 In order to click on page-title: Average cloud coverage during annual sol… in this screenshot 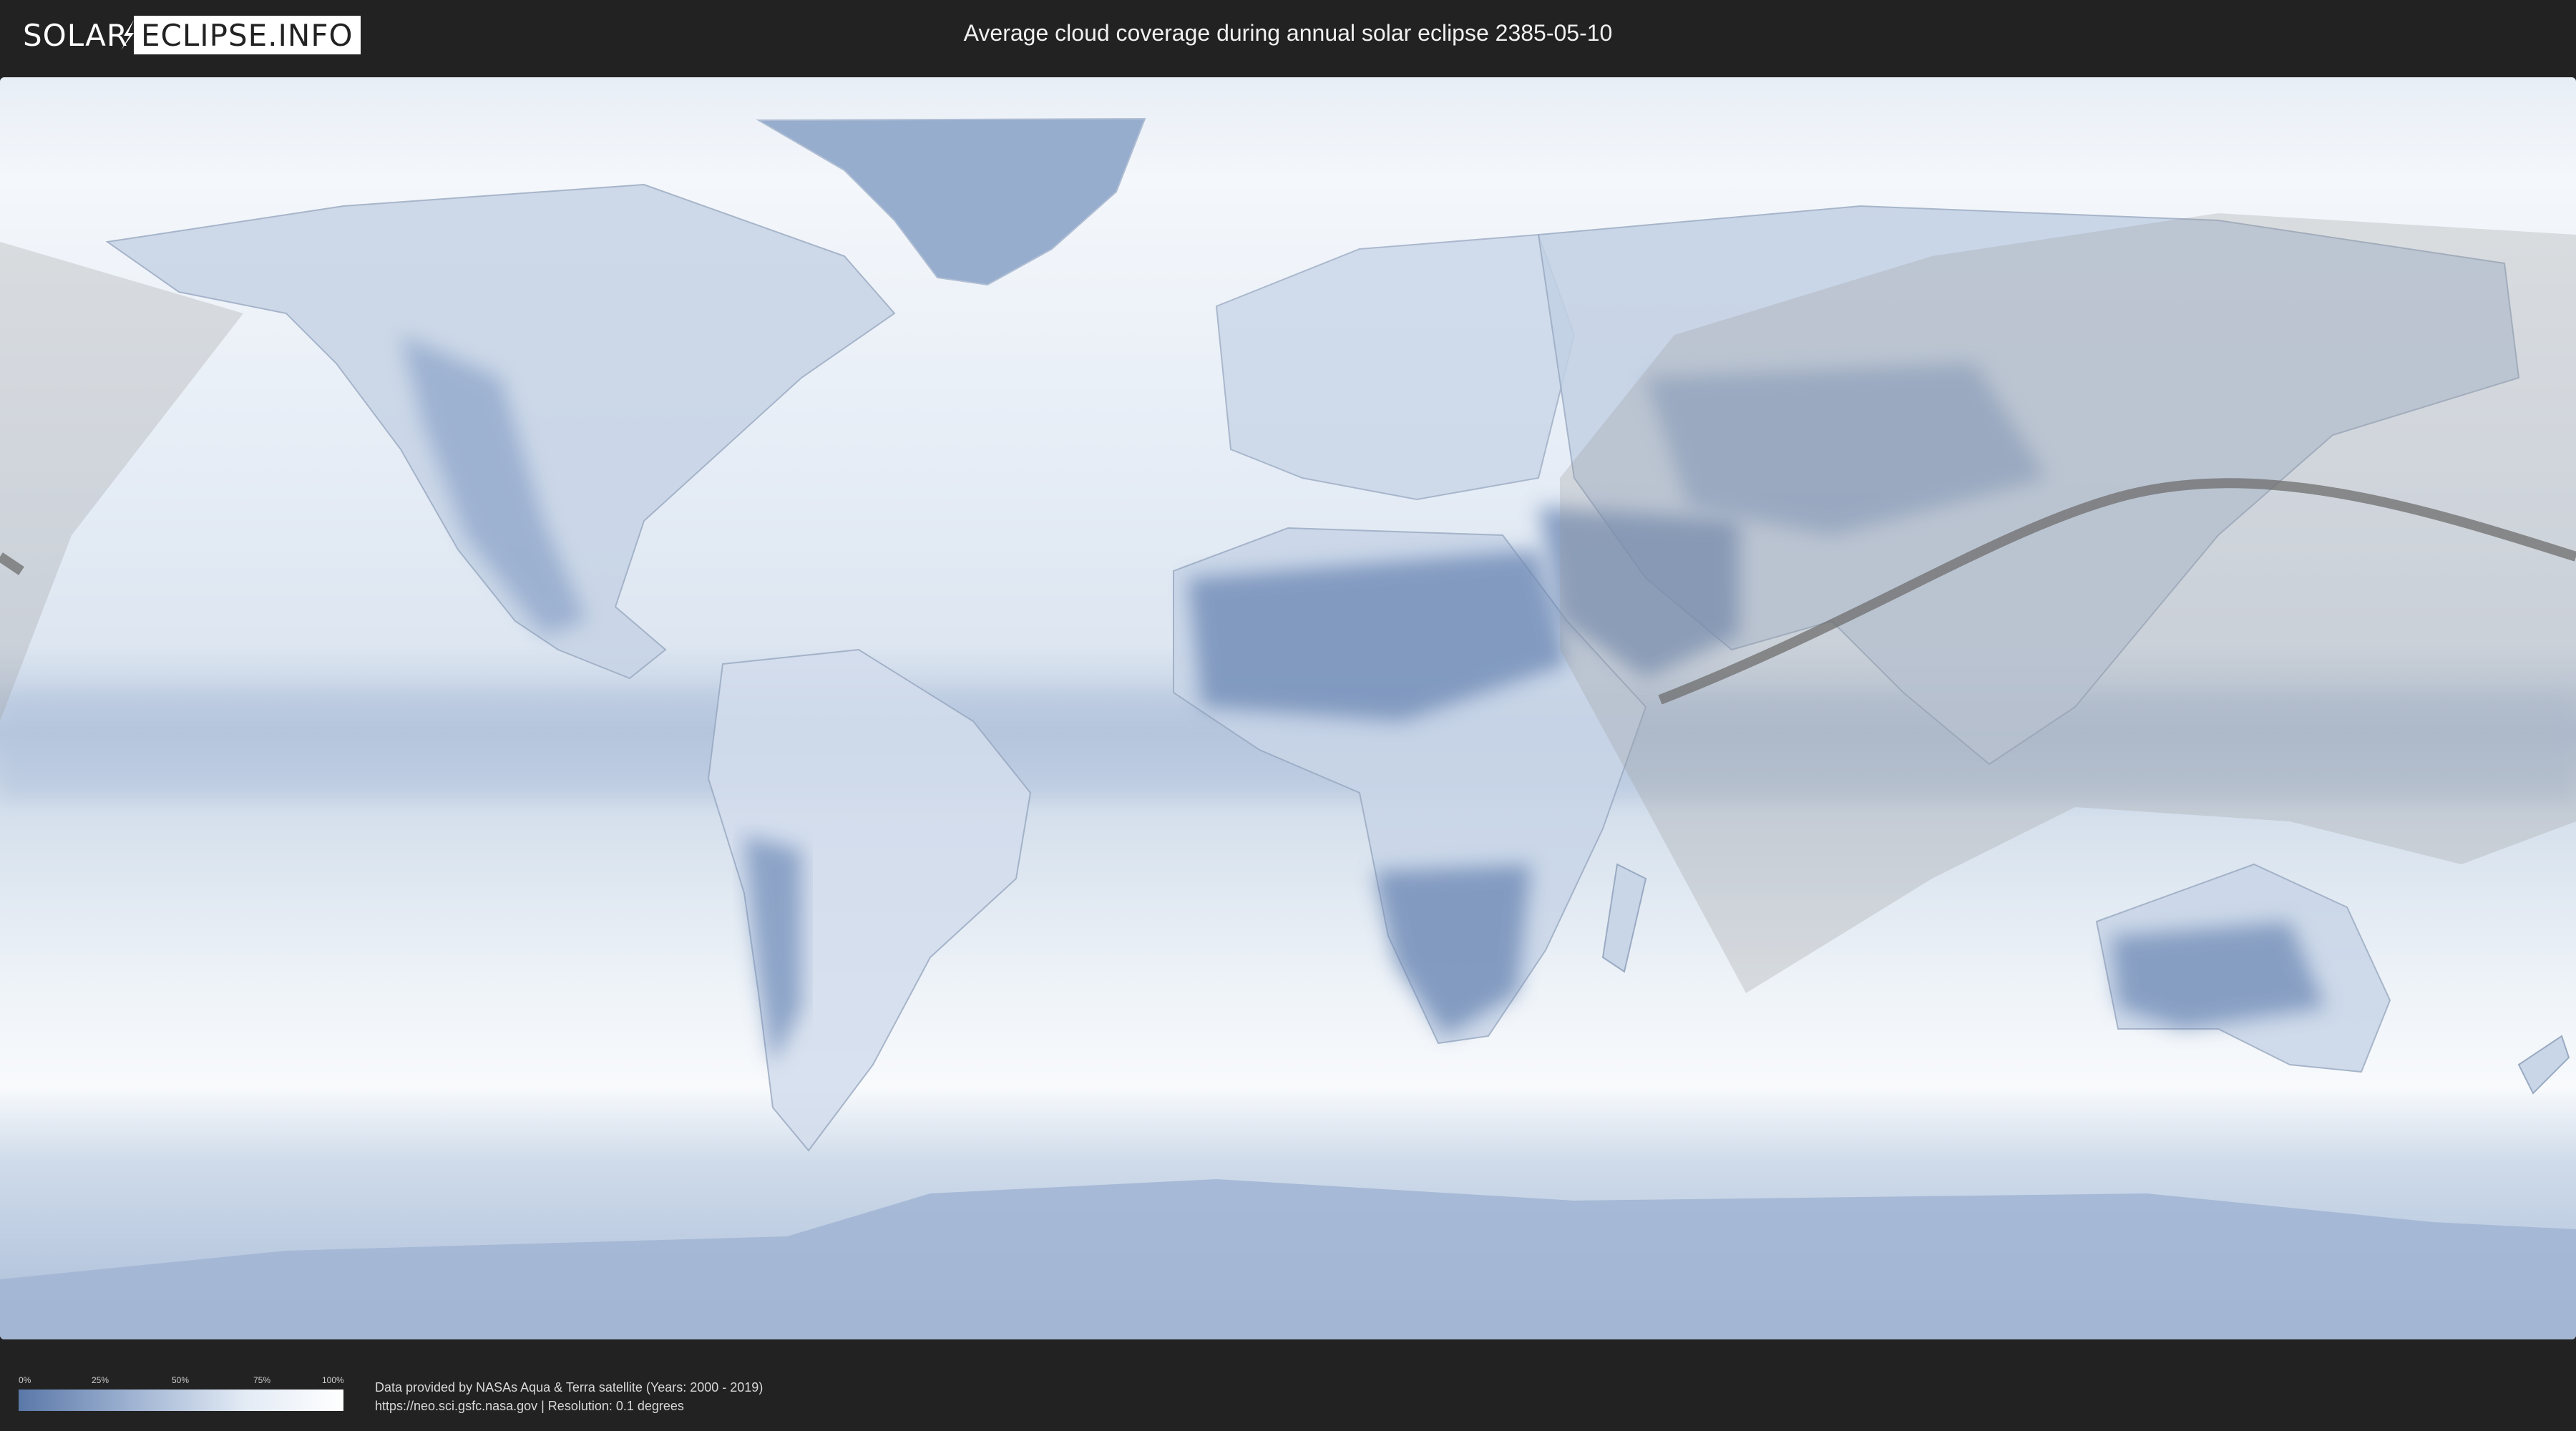, I will do `click(1288, 33)`.